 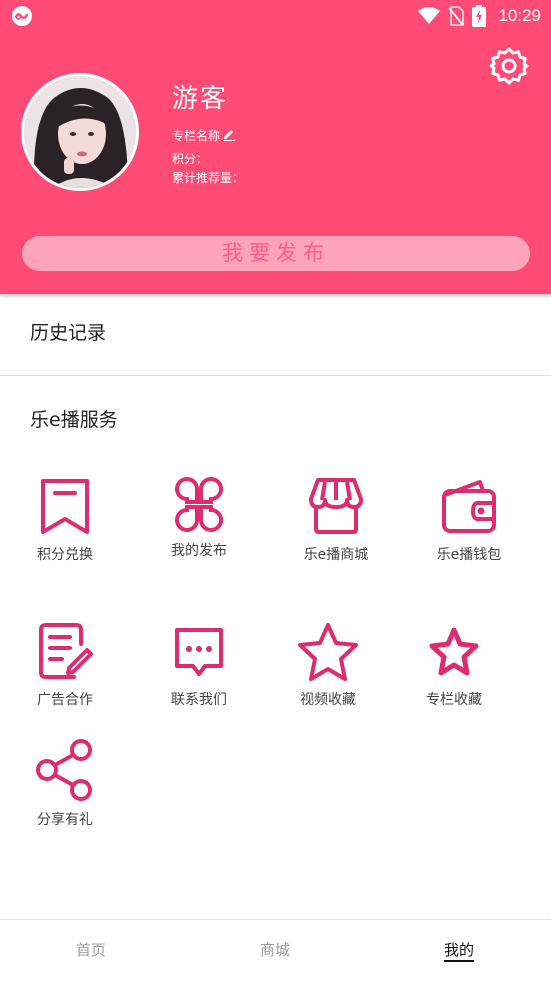 What do you see at coordinates (229, 134) in the screenshot?
I see `edit-pencil-icon` at bounding box center [229, 134].